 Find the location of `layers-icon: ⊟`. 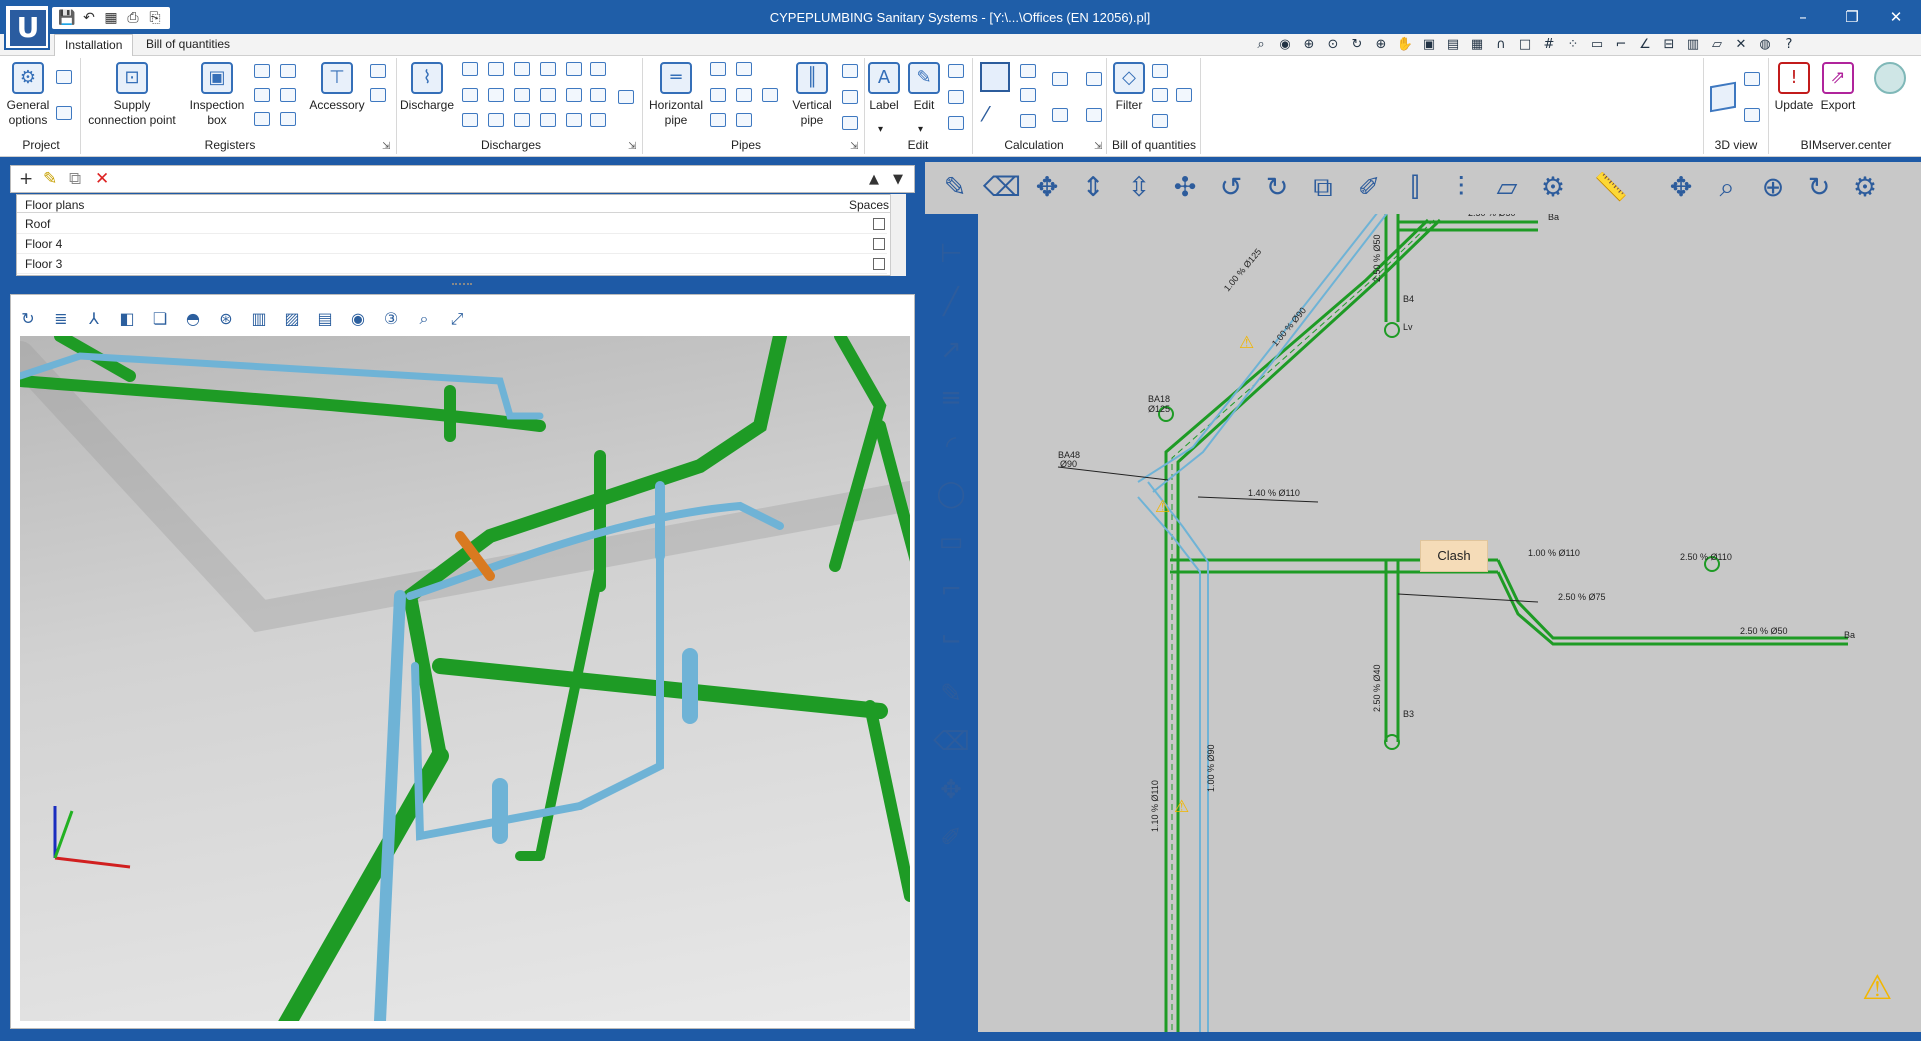

layers-icon: ⊟ is located at coordinates (1669, 45).